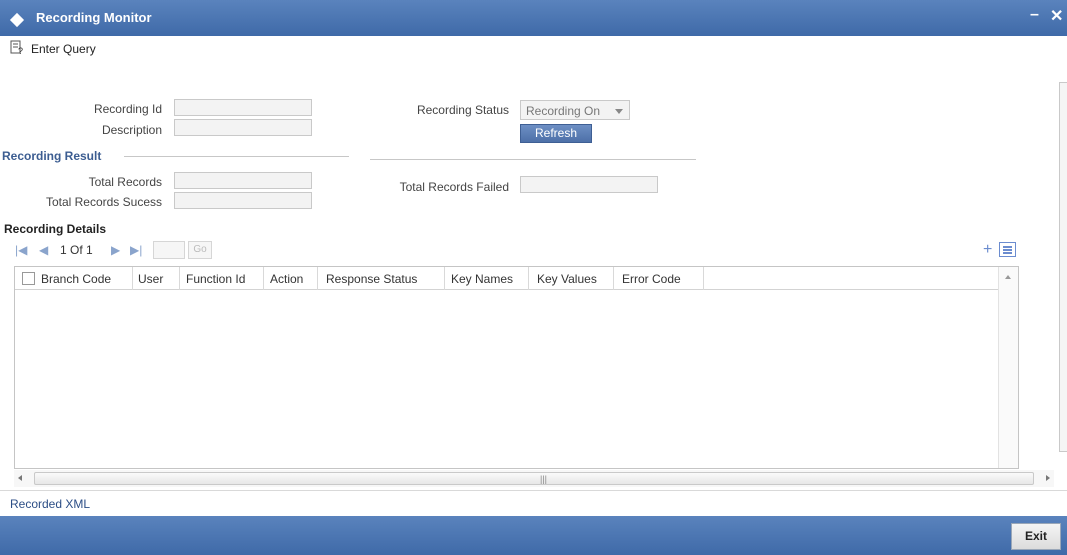  I want to click on prev-page-icon: ◀, so click(43, 250).